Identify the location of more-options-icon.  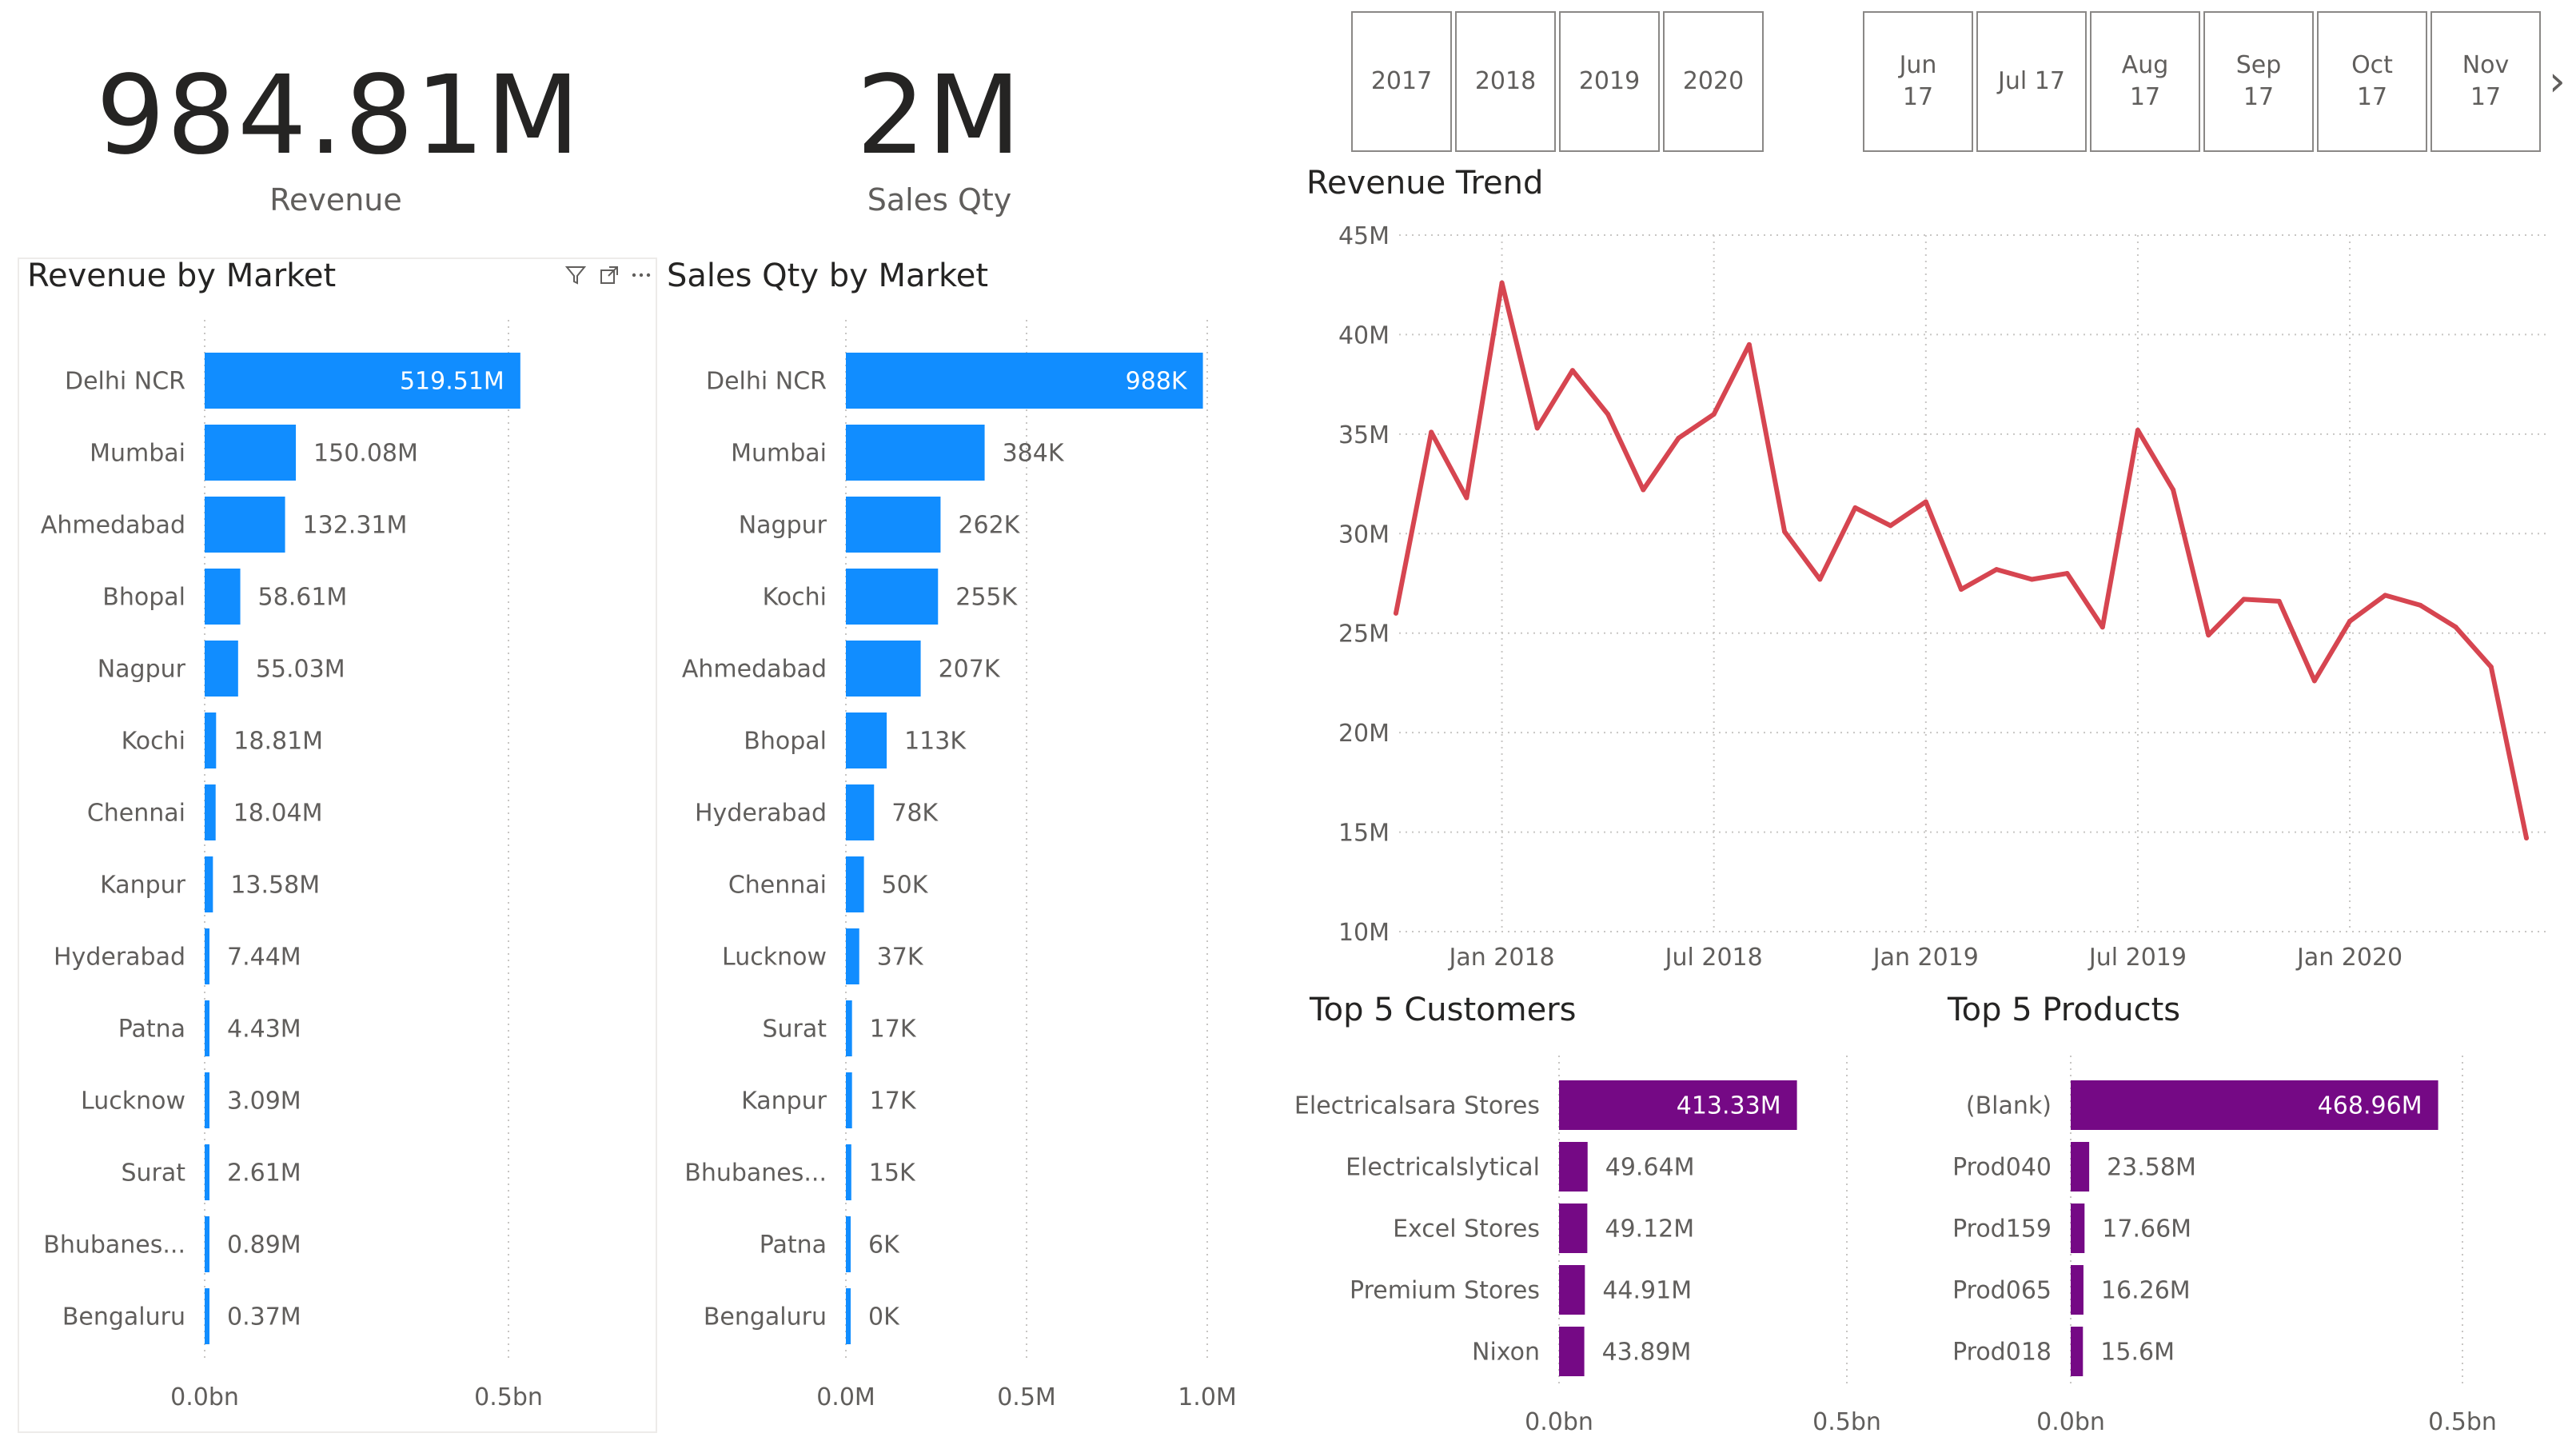
(641, 275).